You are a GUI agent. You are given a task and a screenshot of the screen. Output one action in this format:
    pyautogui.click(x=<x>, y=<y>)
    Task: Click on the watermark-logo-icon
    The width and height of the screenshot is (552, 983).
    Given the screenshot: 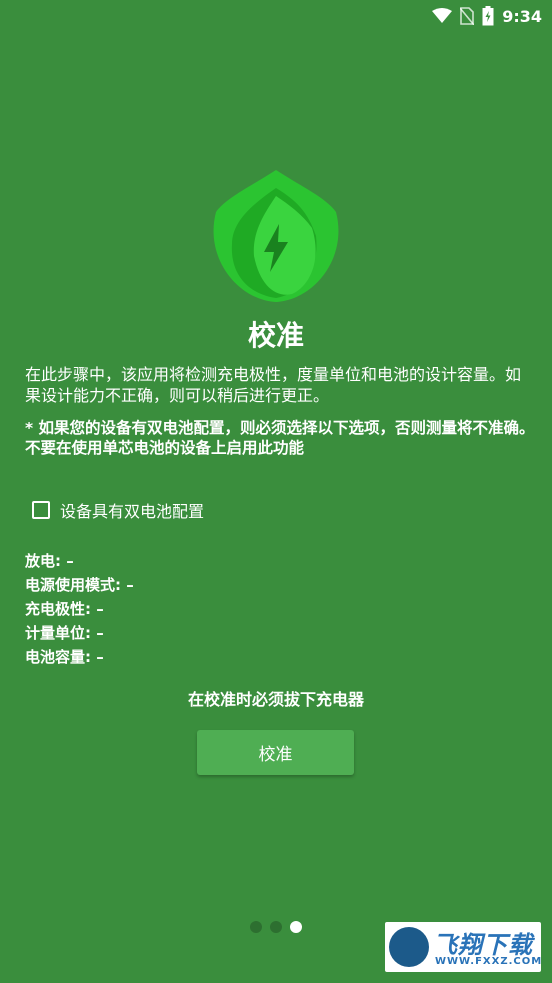 What is the action you would take?
    pyautogui.click(x=409, y=947)
    